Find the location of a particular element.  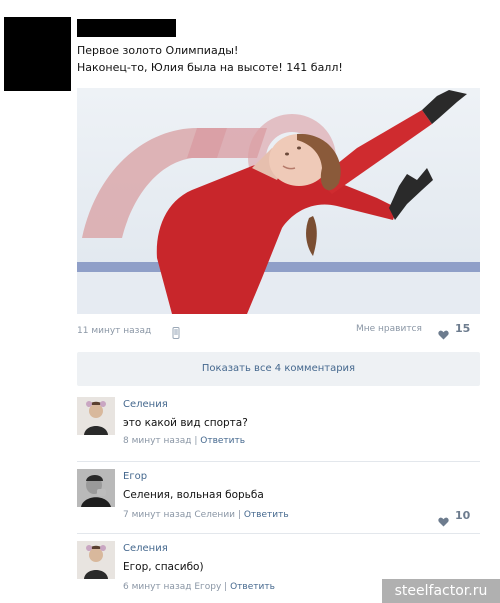

watermark: steelfactor.ru is located at coordinates (441, 591).